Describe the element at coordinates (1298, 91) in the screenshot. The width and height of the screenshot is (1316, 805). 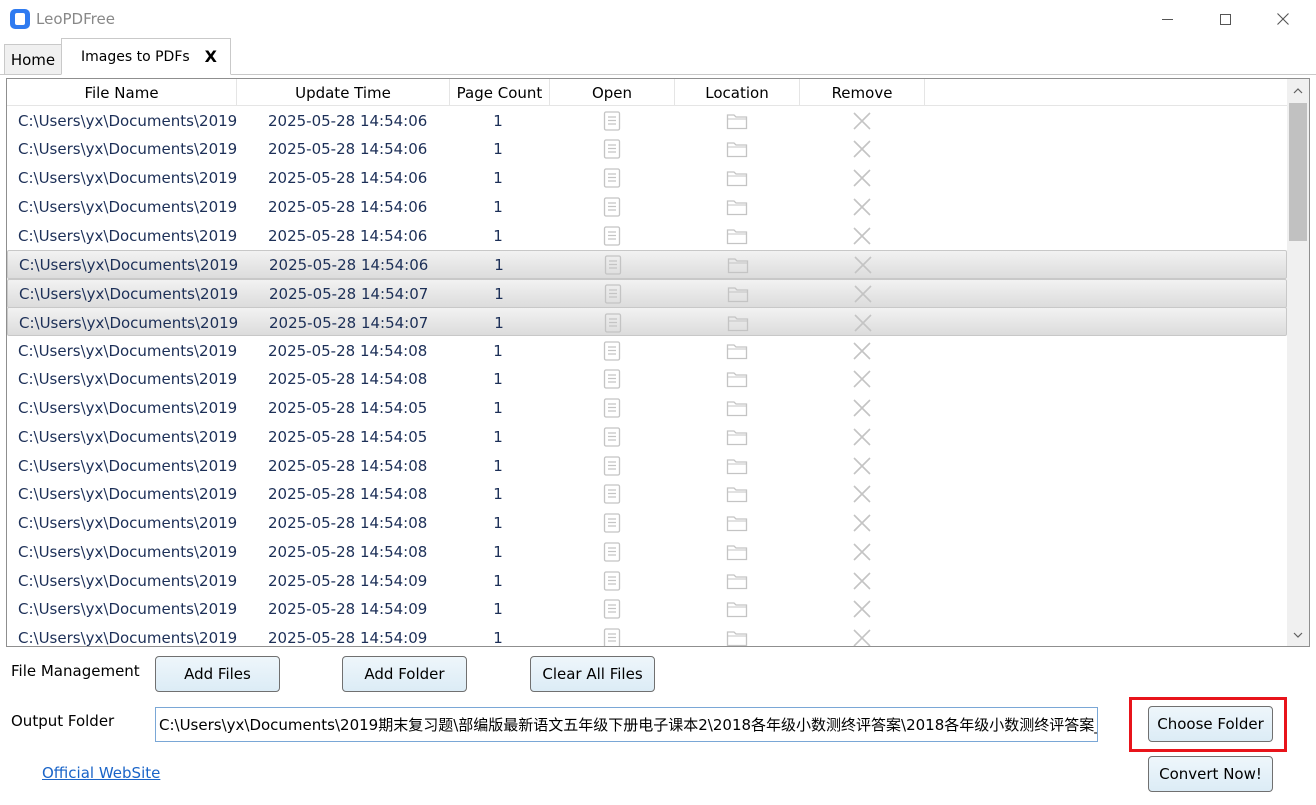
I see `scroll-up-arrow-icon` at that location.